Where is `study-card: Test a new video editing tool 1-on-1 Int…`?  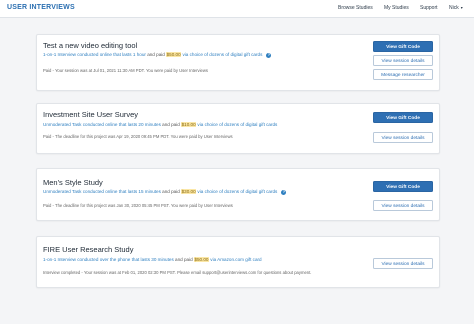
study-card: Test a new video editing tool 1-on-1 Int… is located at coordinates (238, 62).